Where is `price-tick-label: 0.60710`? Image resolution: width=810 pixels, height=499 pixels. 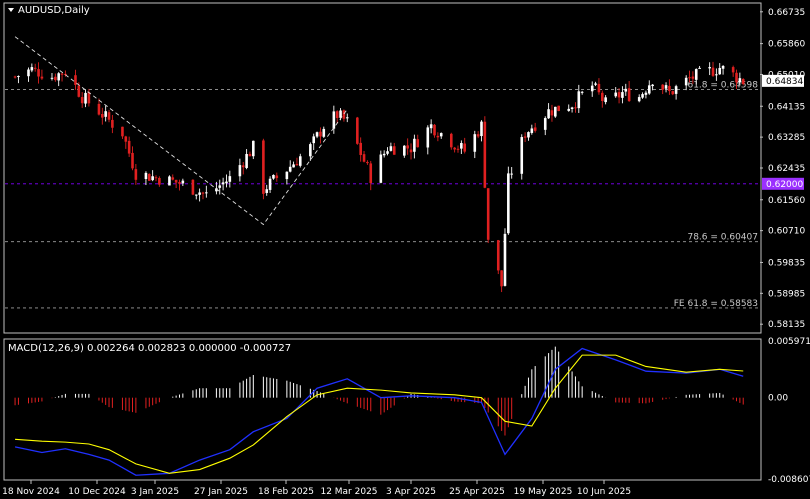 price-tick-label: 0.60710 is located at coordinates (786, 232).